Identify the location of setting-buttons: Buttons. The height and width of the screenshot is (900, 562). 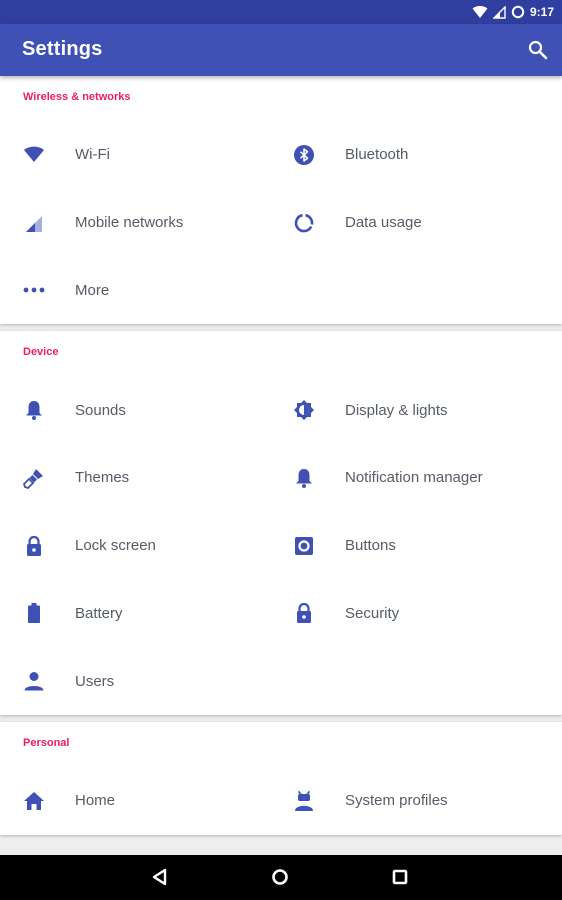
(416, 546).